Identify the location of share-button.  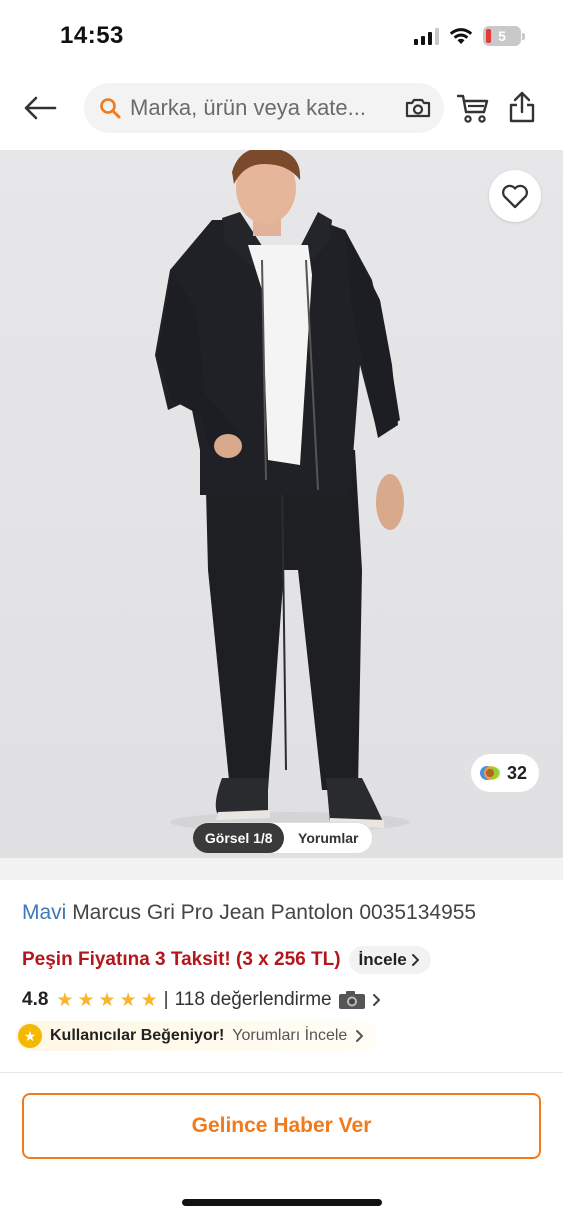
(523, 108).